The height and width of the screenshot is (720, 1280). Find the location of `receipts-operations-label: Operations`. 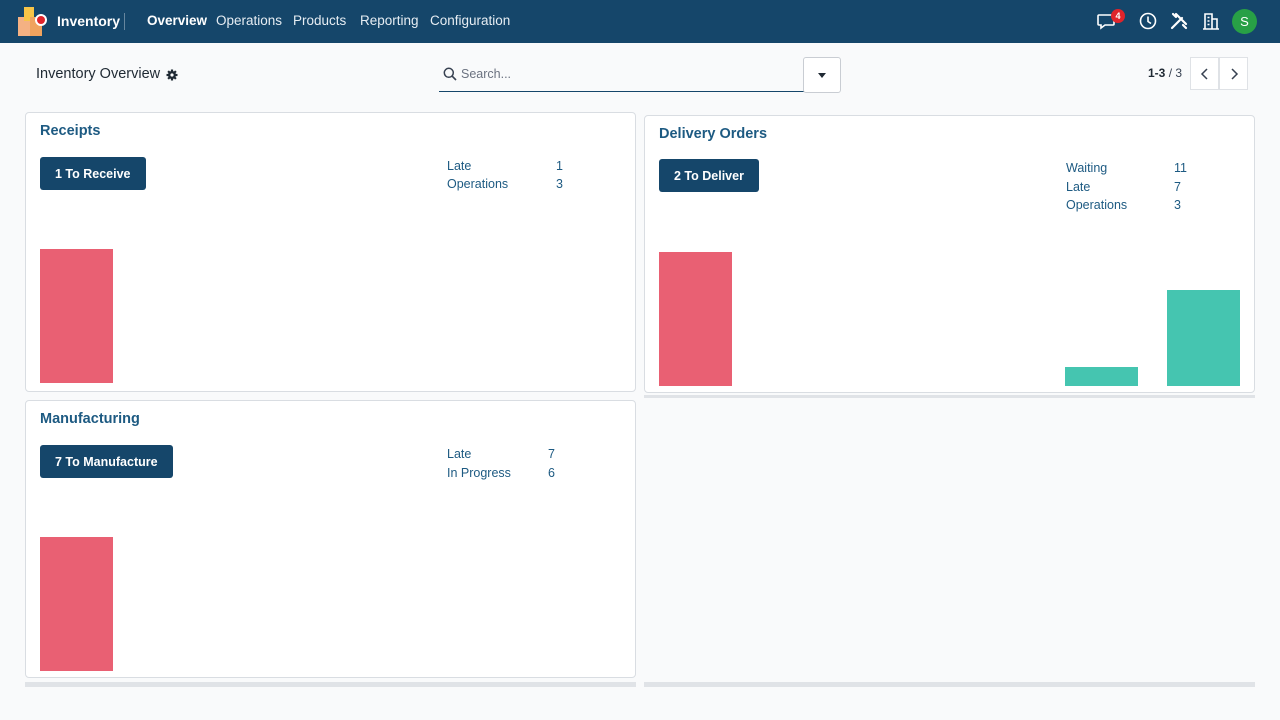

receipts-operations-label: Operations is located at coordinates (477, 184).